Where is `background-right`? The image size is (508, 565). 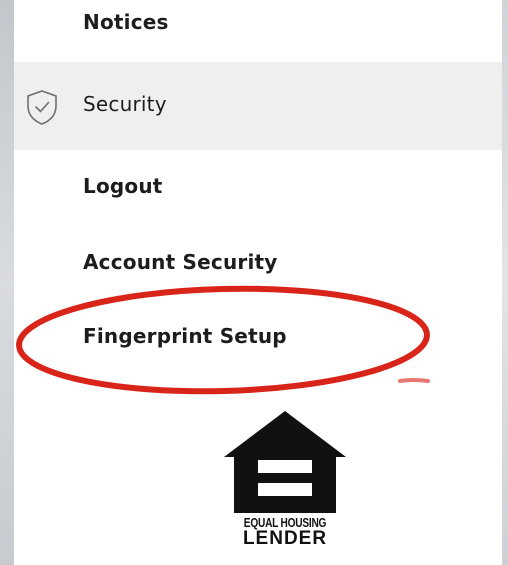
background-right is located at coordinates (505, 282).